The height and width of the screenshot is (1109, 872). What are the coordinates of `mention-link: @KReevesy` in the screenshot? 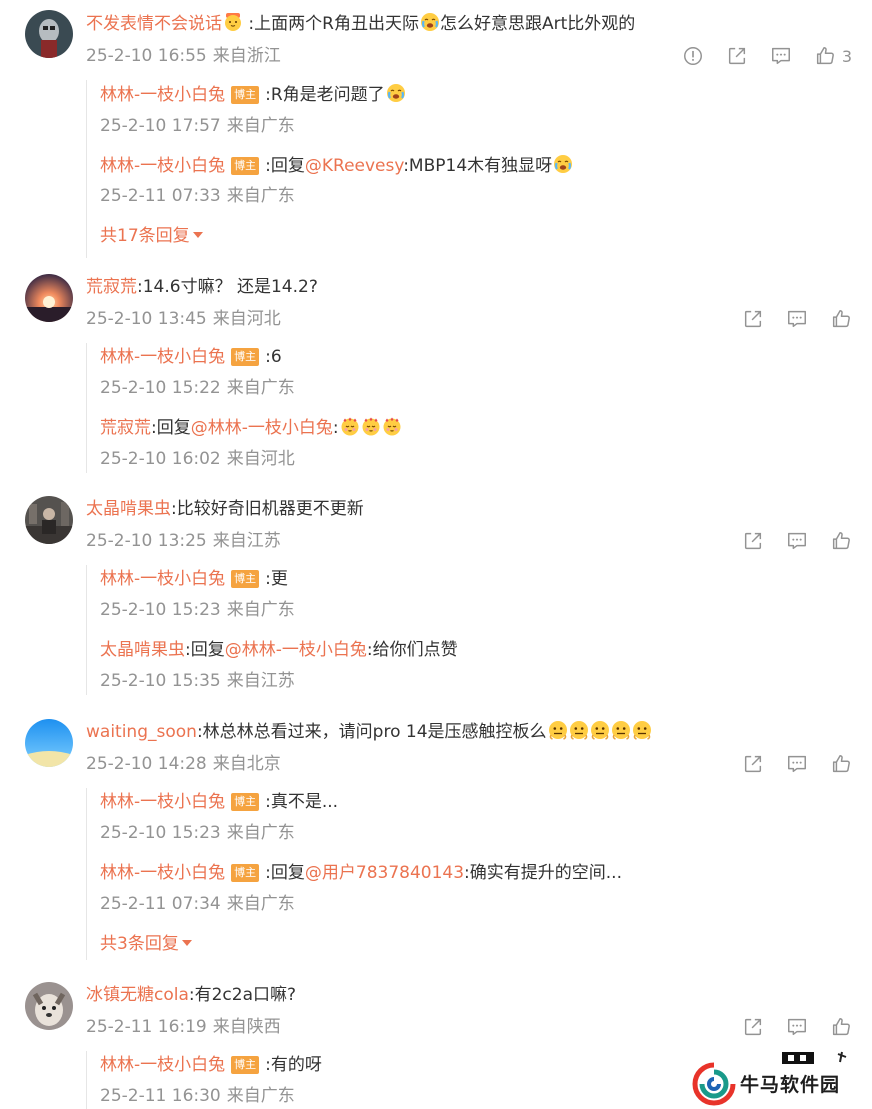 It's located at (354, 166).